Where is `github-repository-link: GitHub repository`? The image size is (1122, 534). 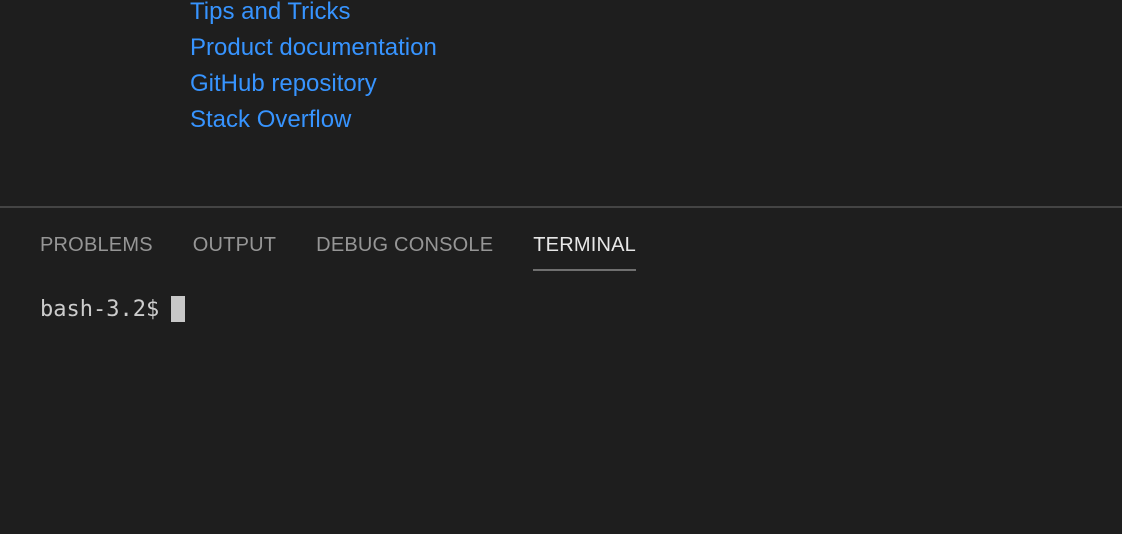
github-repository-link: GitHub repository is located at coordinates (283, 83).